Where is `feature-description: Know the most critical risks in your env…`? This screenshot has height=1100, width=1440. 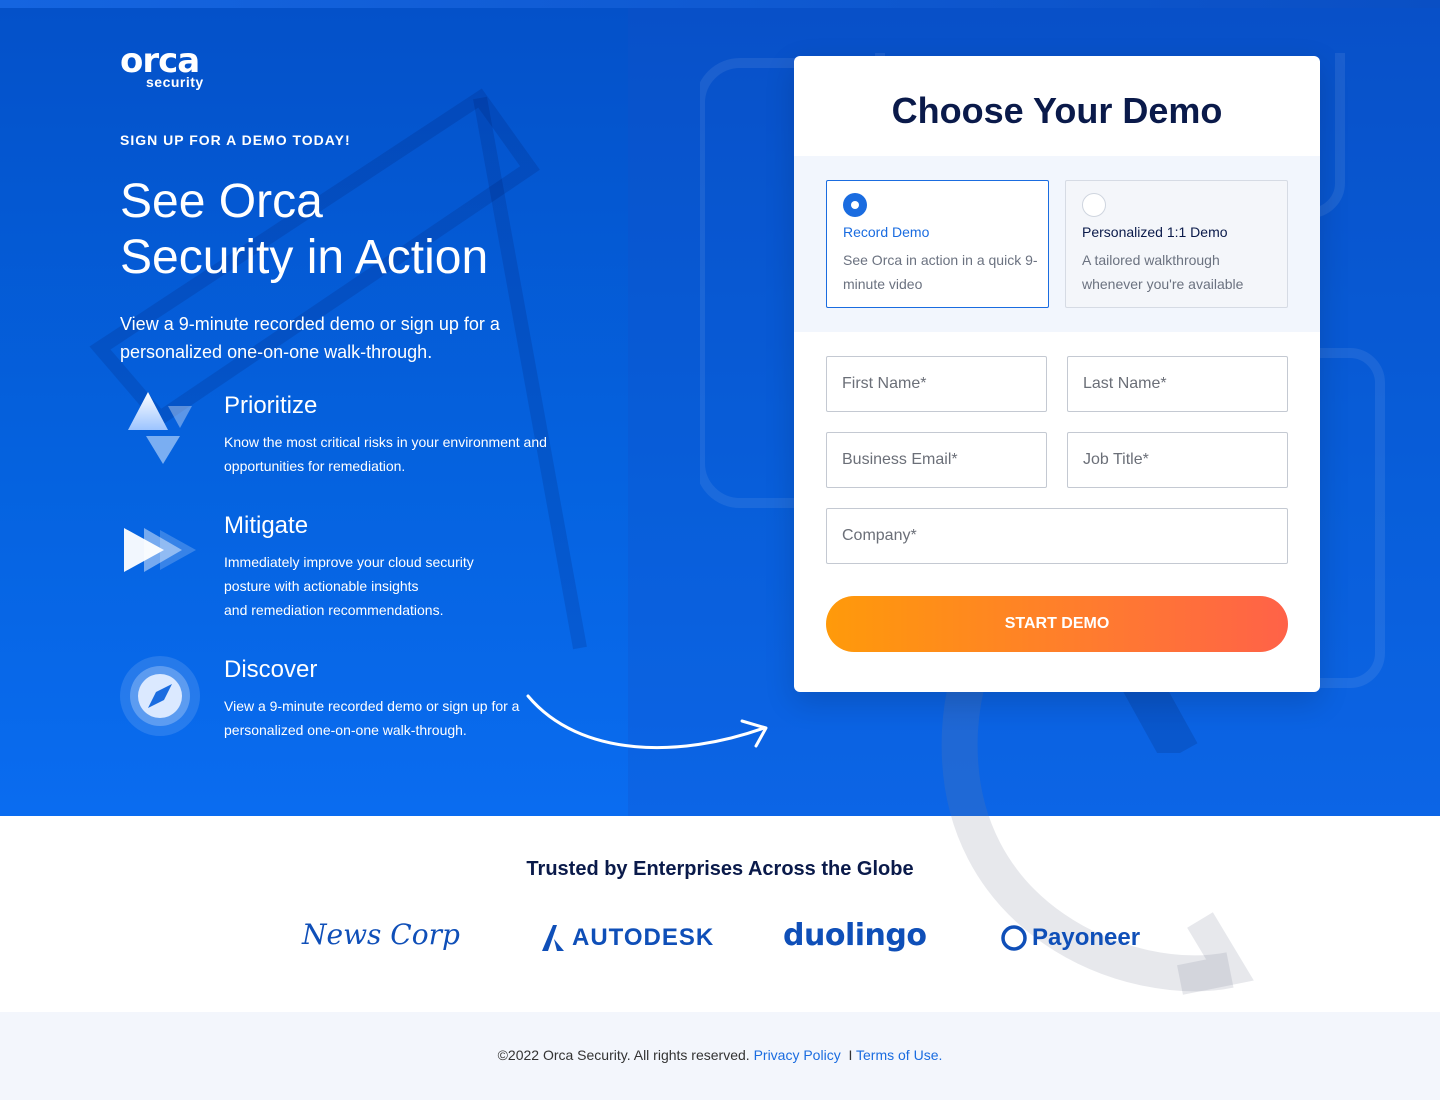
feature-description: Know the most critical risks in your env… is located at coordinates (385, 454).